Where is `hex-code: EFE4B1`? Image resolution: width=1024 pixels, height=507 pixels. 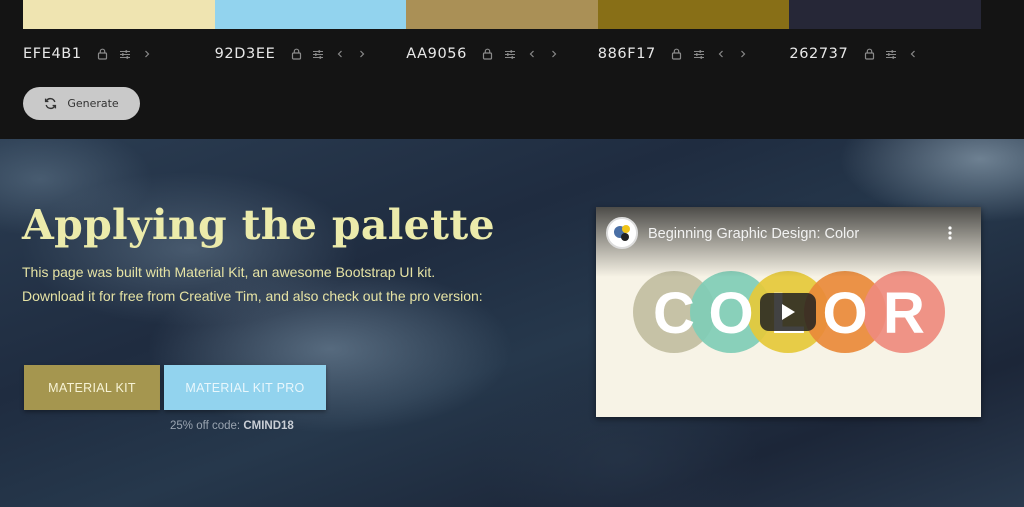 hex-code: EFE4B1 is located at coordinates (52, 54).